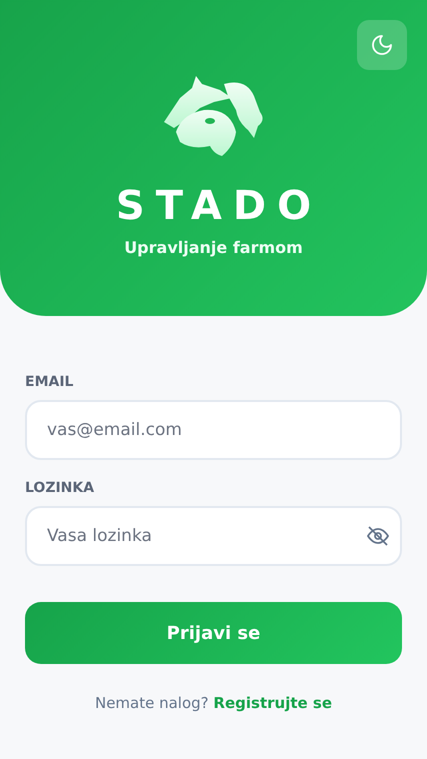  Describe the element at coordinates (60, 488) in the screenshot. I see `field-label: LOZINKA` at that location.